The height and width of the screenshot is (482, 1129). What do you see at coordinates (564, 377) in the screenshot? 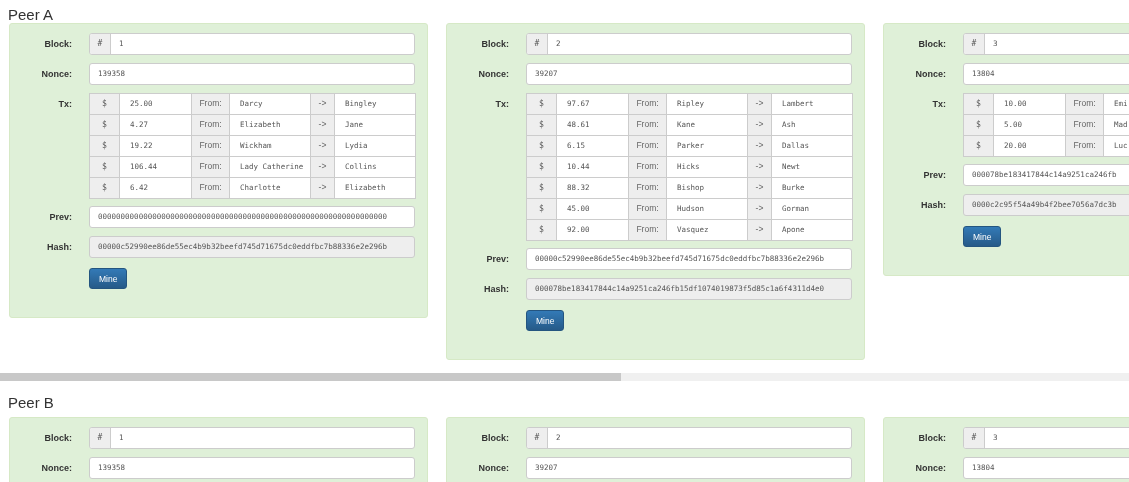
I see `horizontal-scrollbar` at bounding box center [564, 377].